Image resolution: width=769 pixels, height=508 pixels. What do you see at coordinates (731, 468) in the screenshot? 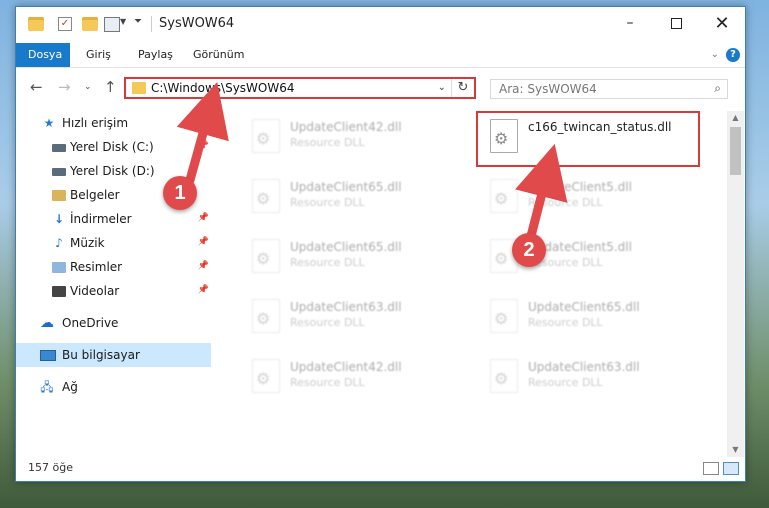
I see `tiles-view-icon` at bounding box center [731, 468].